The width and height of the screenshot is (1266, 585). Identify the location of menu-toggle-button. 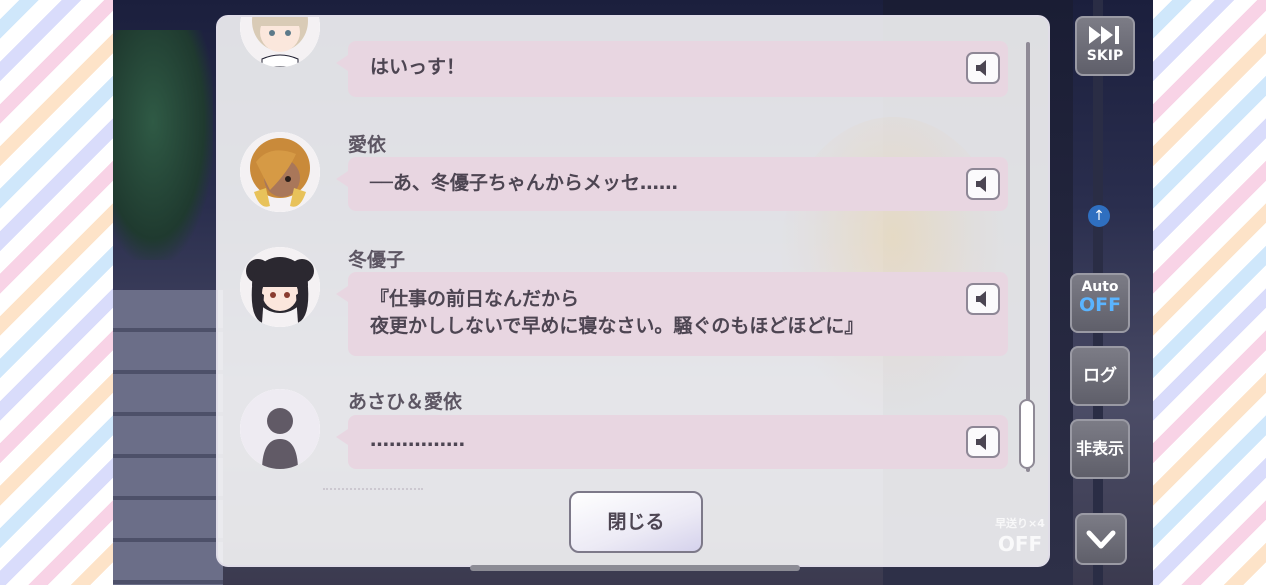
(1101, 539).